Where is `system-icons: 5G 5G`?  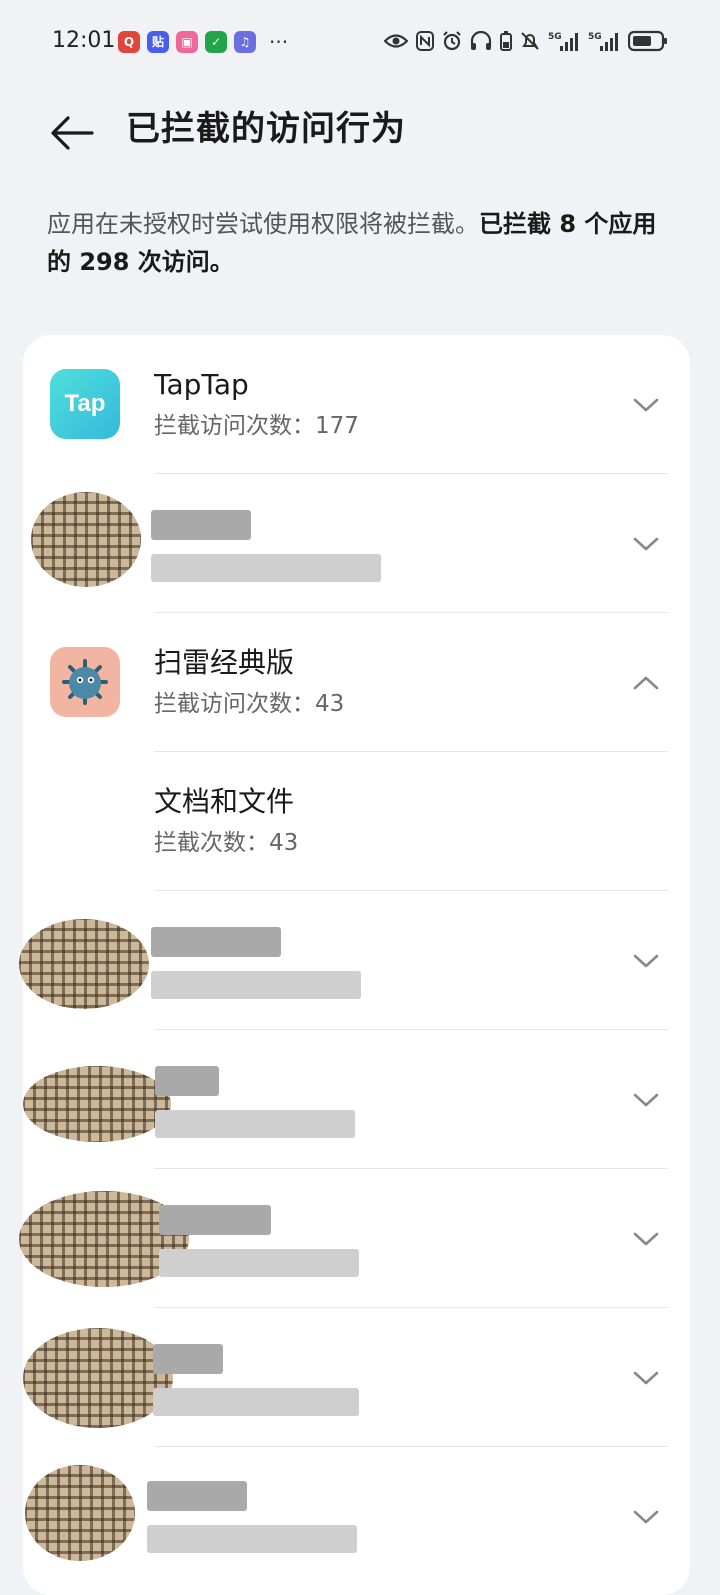 system-icons: 5G 5G is located at coordinates (526, 41).